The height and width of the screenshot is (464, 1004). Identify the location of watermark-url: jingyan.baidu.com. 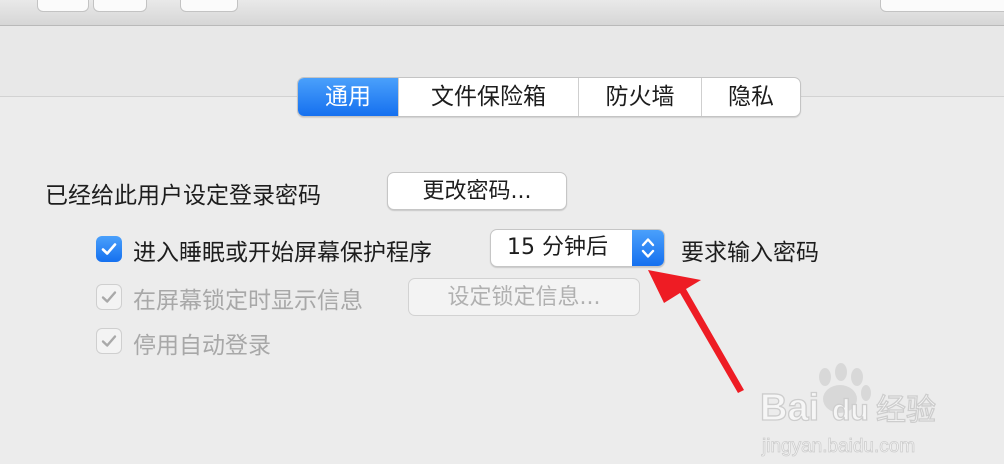
(838, 446).